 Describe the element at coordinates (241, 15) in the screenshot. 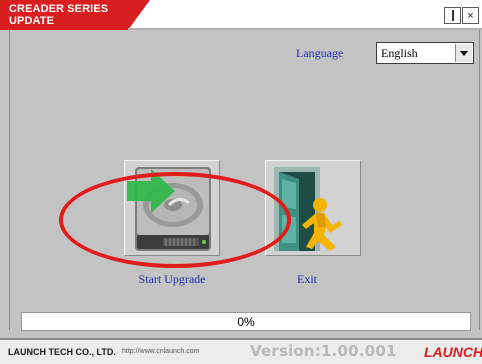

I see `title-bar: CREADER SERIES UPDATE ×` at that location.